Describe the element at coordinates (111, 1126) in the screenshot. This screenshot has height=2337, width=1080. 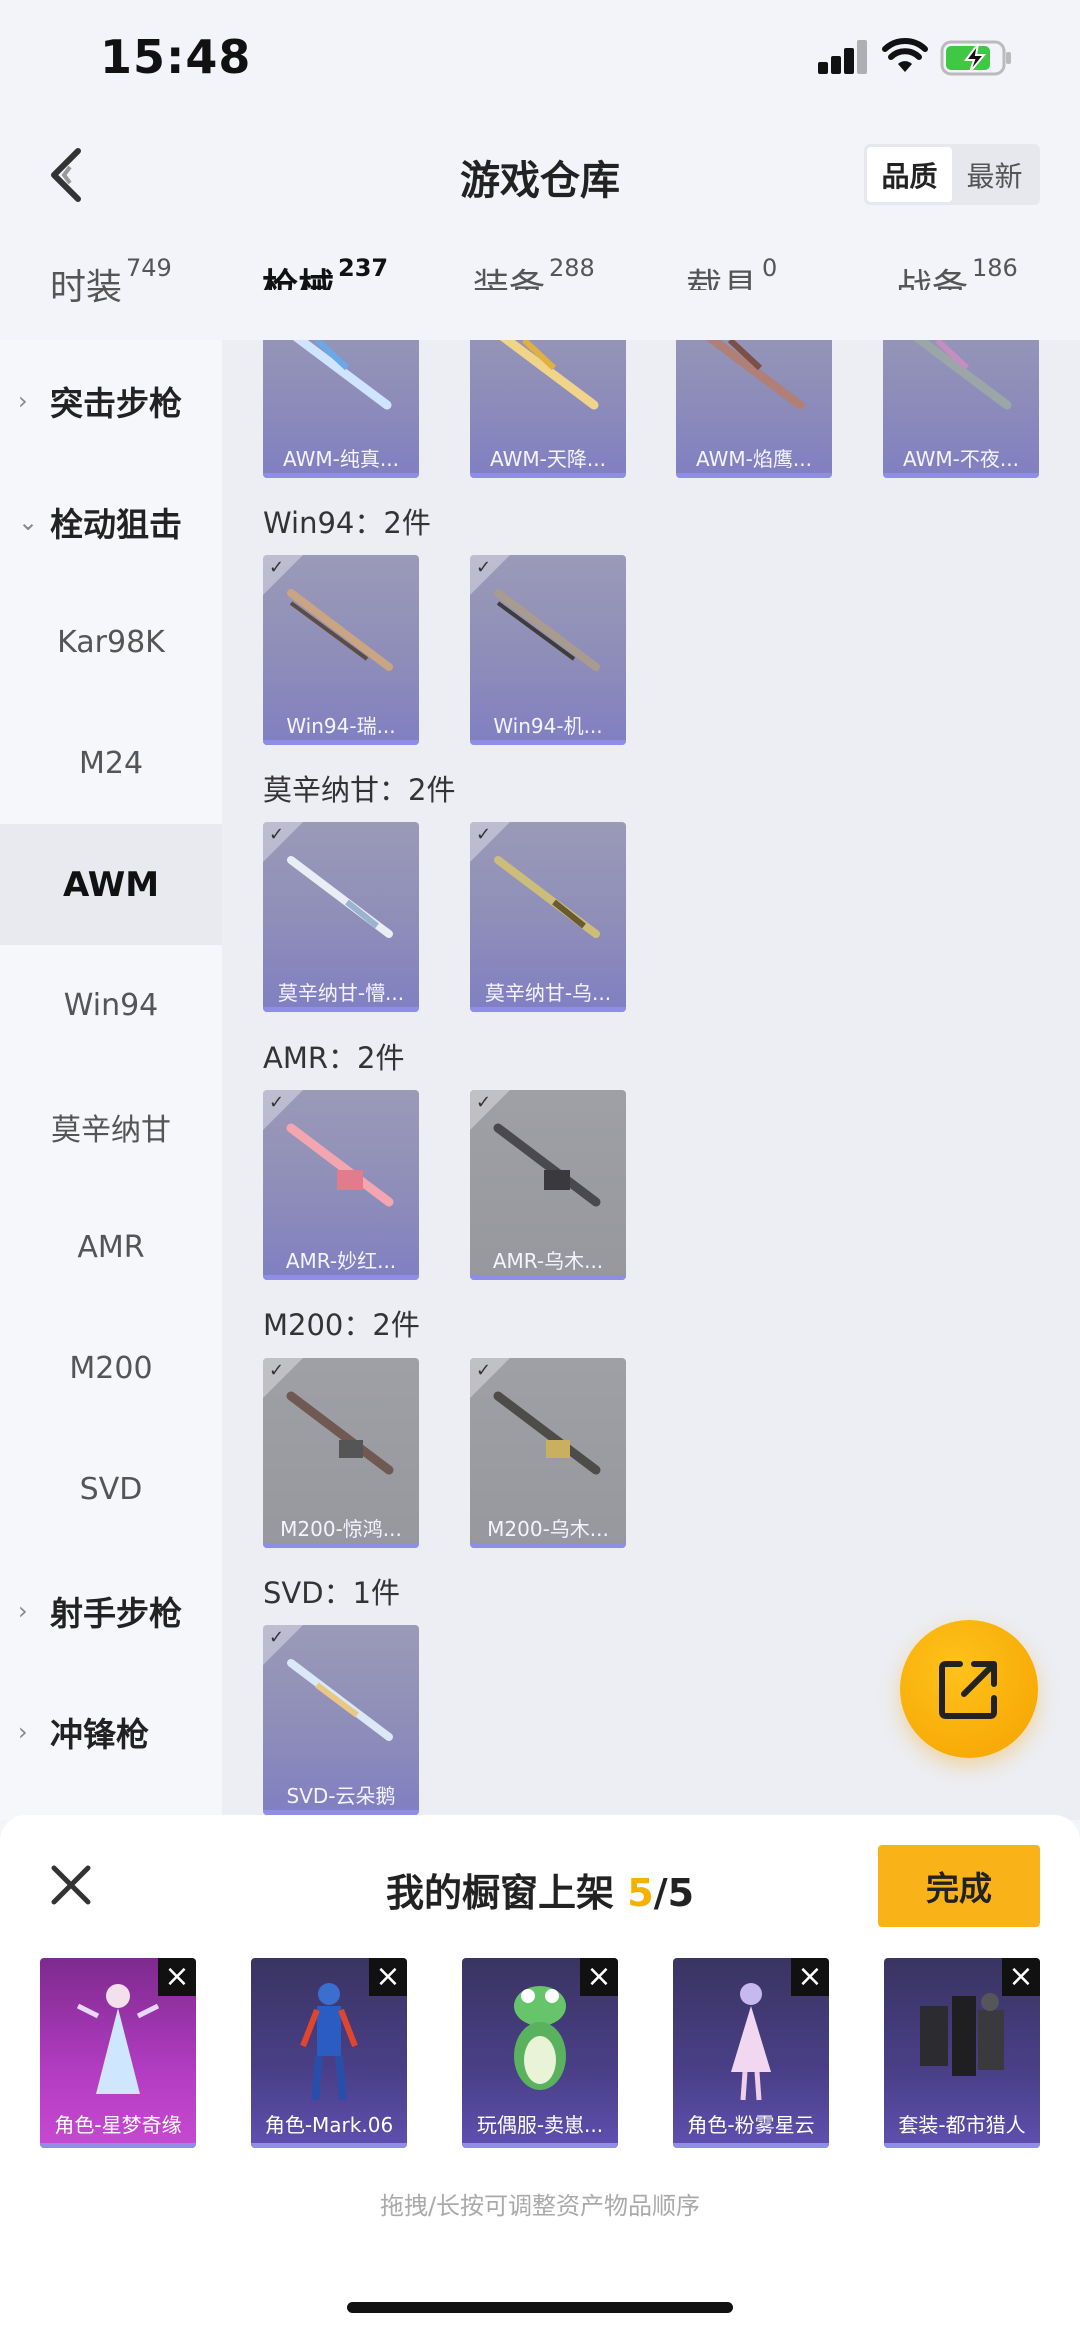
I see `sidebar-item-mosin: 莫辛纳甘` at that location.